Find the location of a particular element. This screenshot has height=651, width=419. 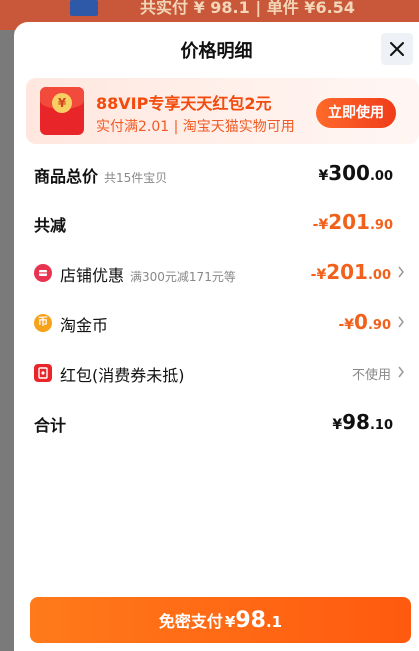

taojinbi-label: 淘金币 is located at coordinates (84, 325).